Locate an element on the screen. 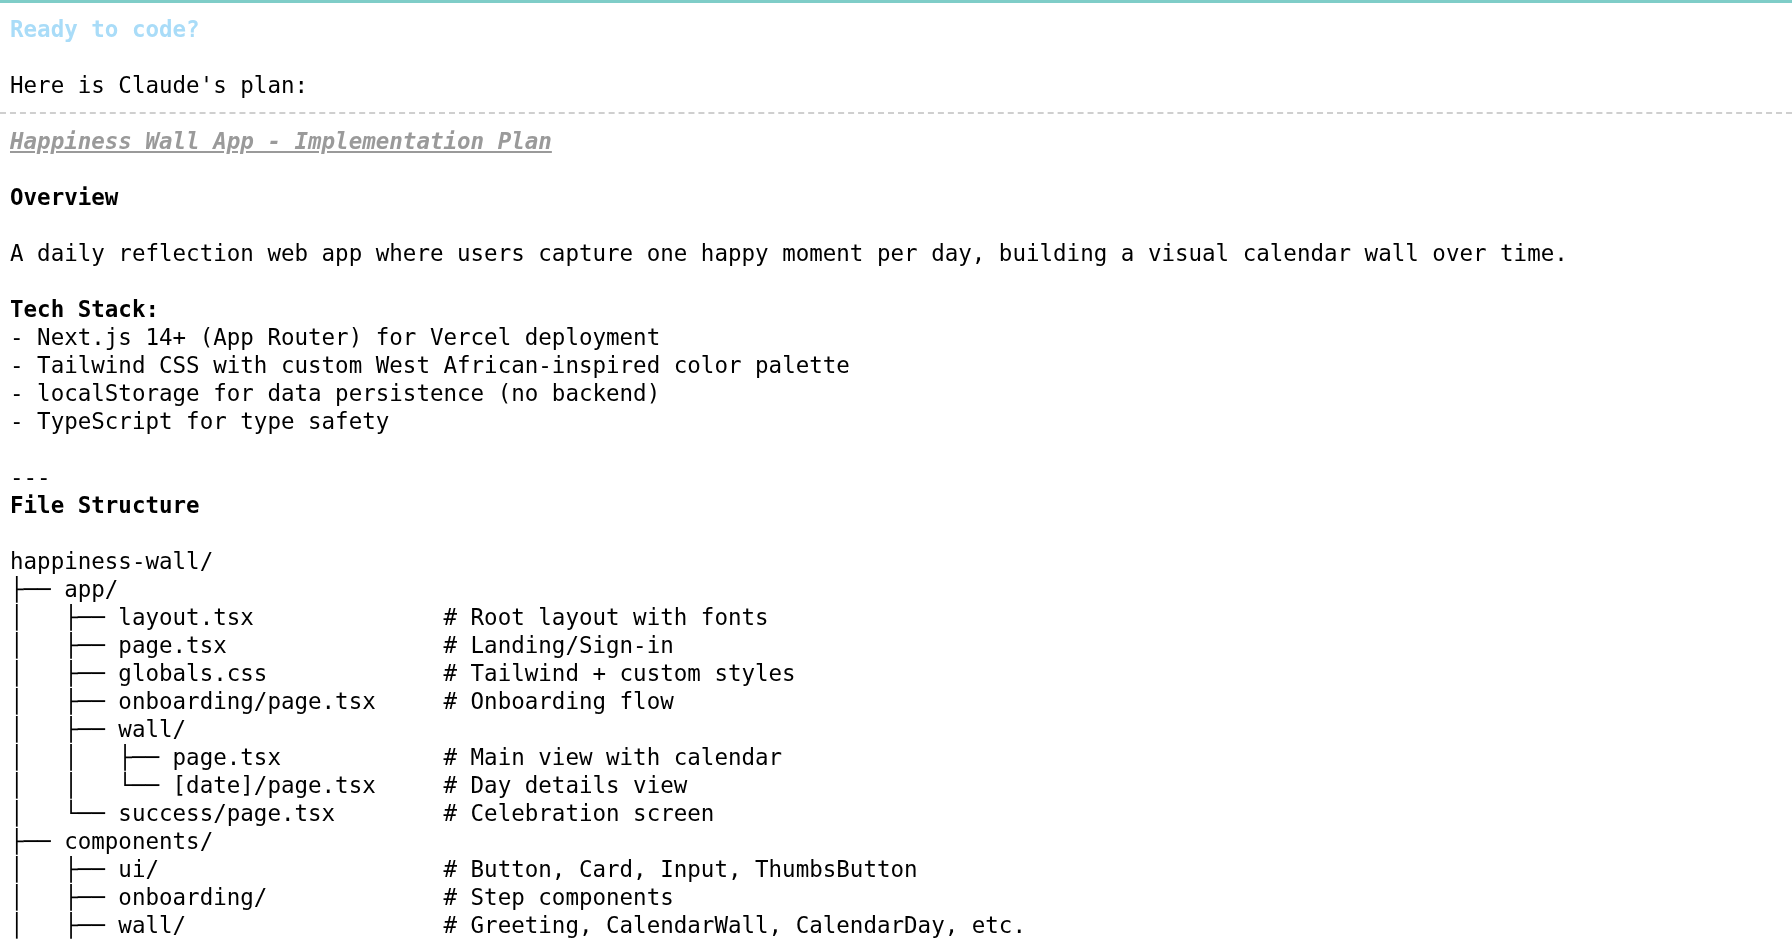 The width and height of the screenshot is (1792, 946). tree-comment: # Celebration screen is located at coordinates (579, 813).